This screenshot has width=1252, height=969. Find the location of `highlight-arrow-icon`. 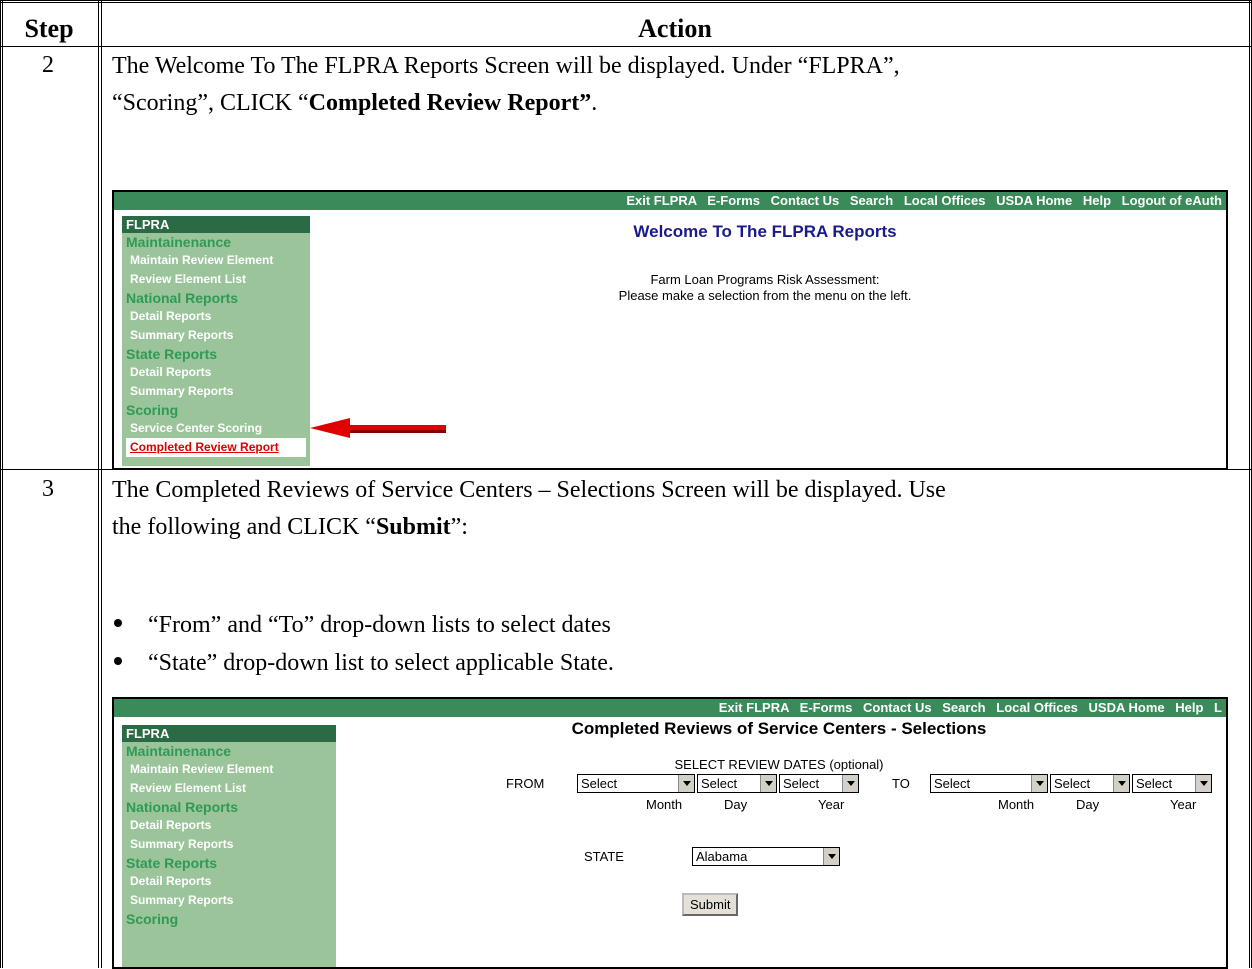

highlight-arrow-icon is located at coordinates (378, 428).